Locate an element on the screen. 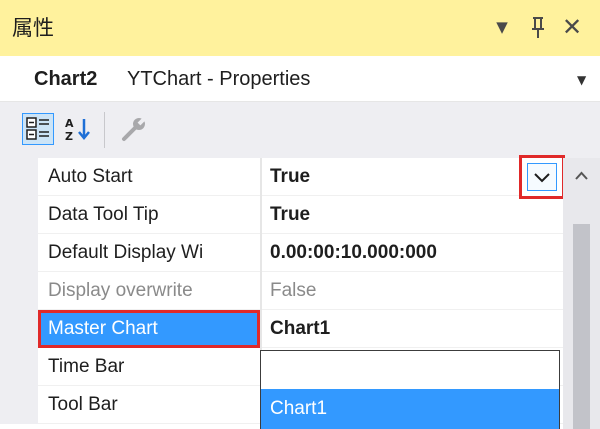 This screenshot has height=429, width=600. property-name: Auto Start is located at coordinates (149, 177).